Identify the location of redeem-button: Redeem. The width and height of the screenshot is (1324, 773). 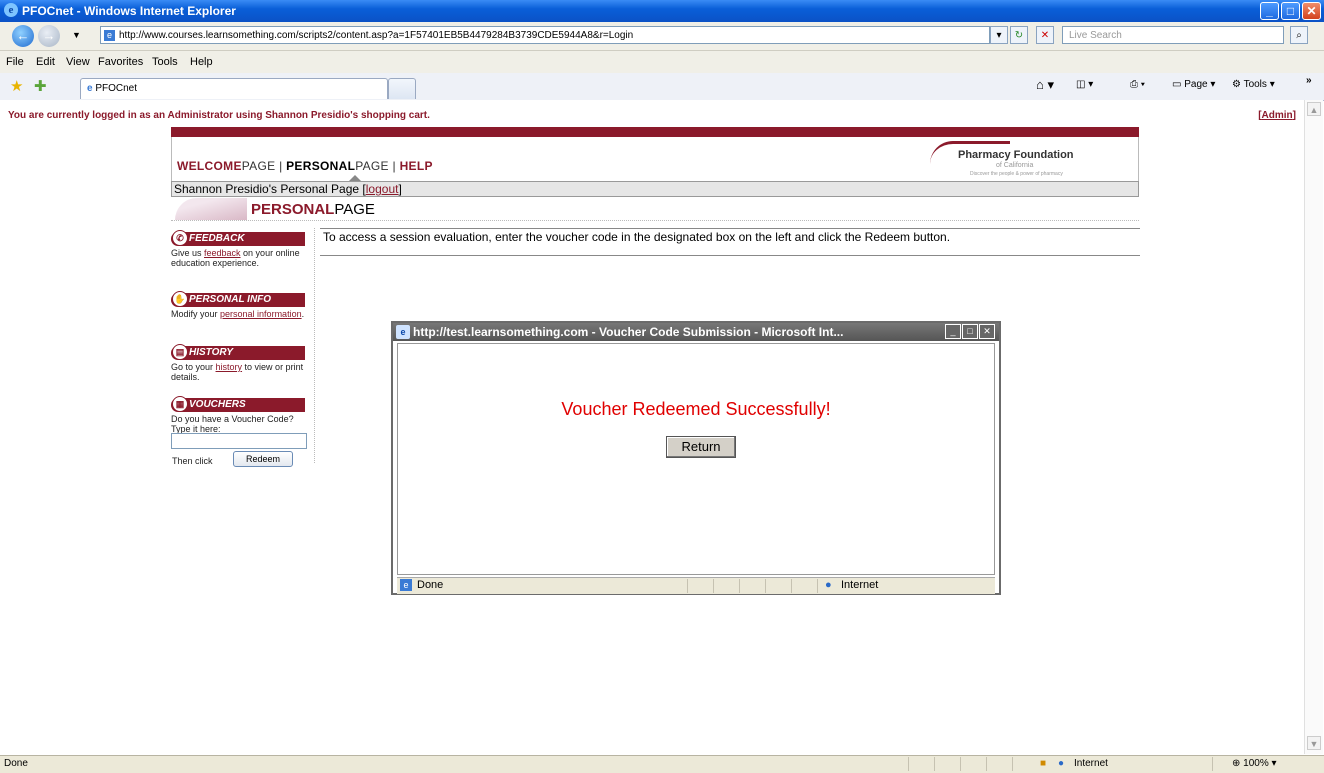
(263, 459).